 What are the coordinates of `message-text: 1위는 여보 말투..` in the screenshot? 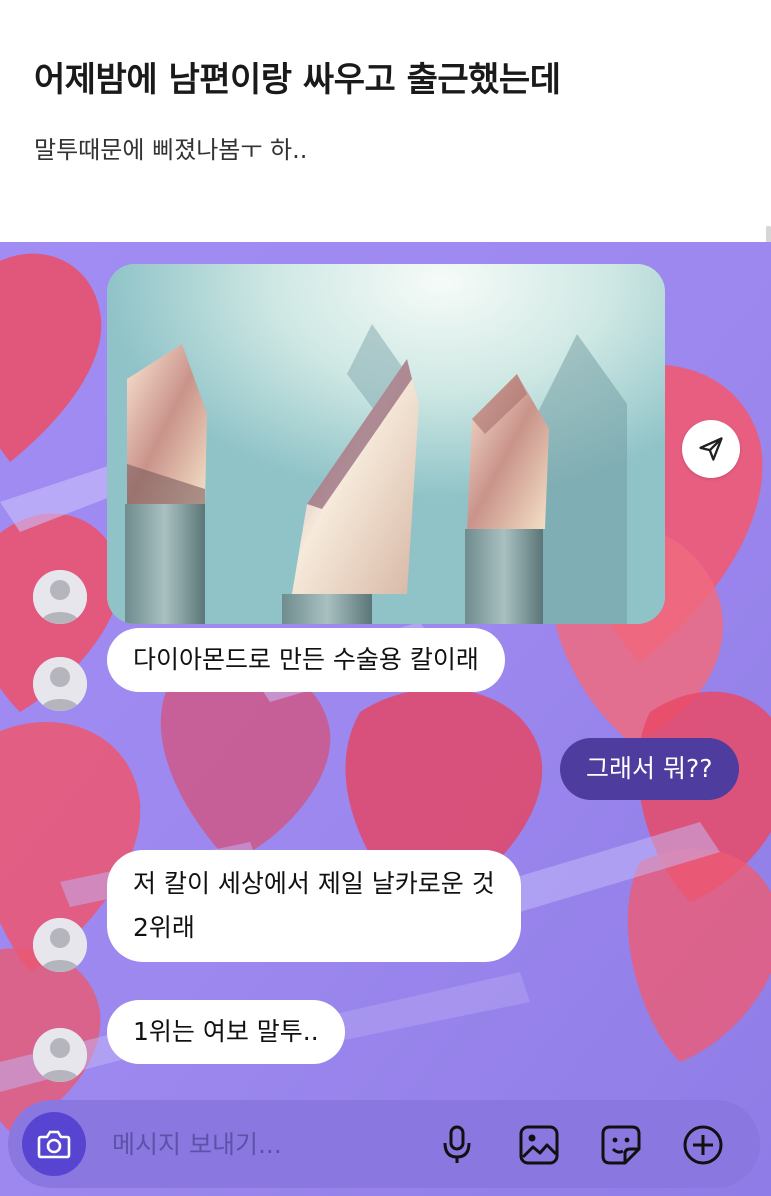 It's located at (226, 1031).